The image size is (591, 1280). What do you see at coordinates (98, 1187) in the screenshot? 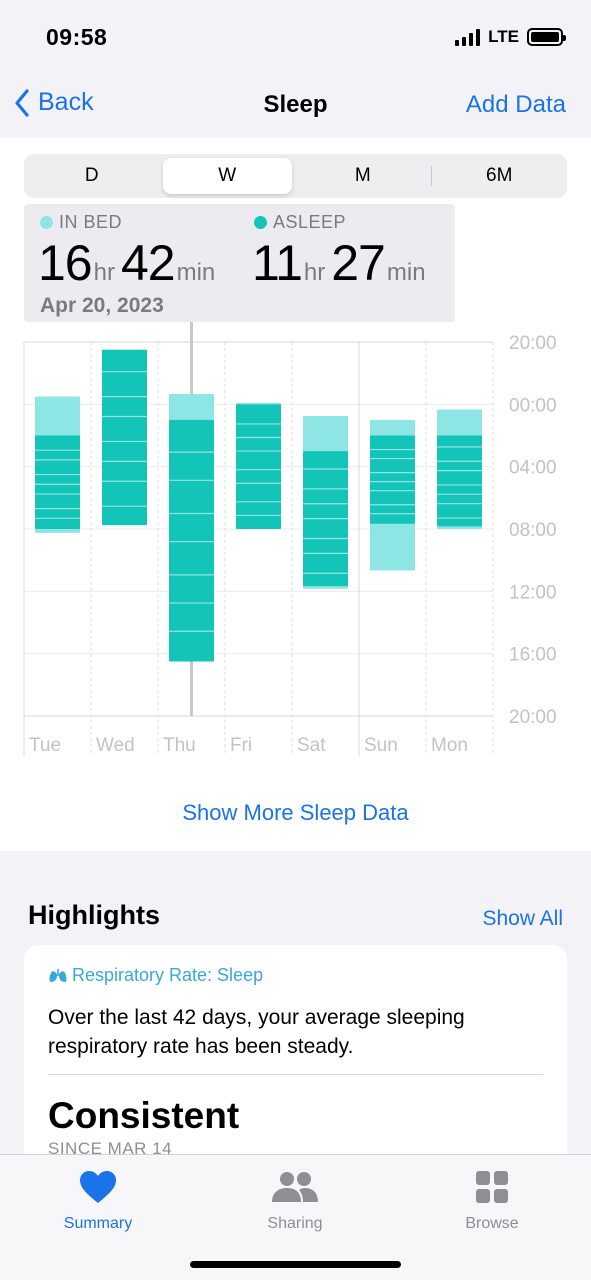
I see `heart-icon` at bounding box center [98, 1187].